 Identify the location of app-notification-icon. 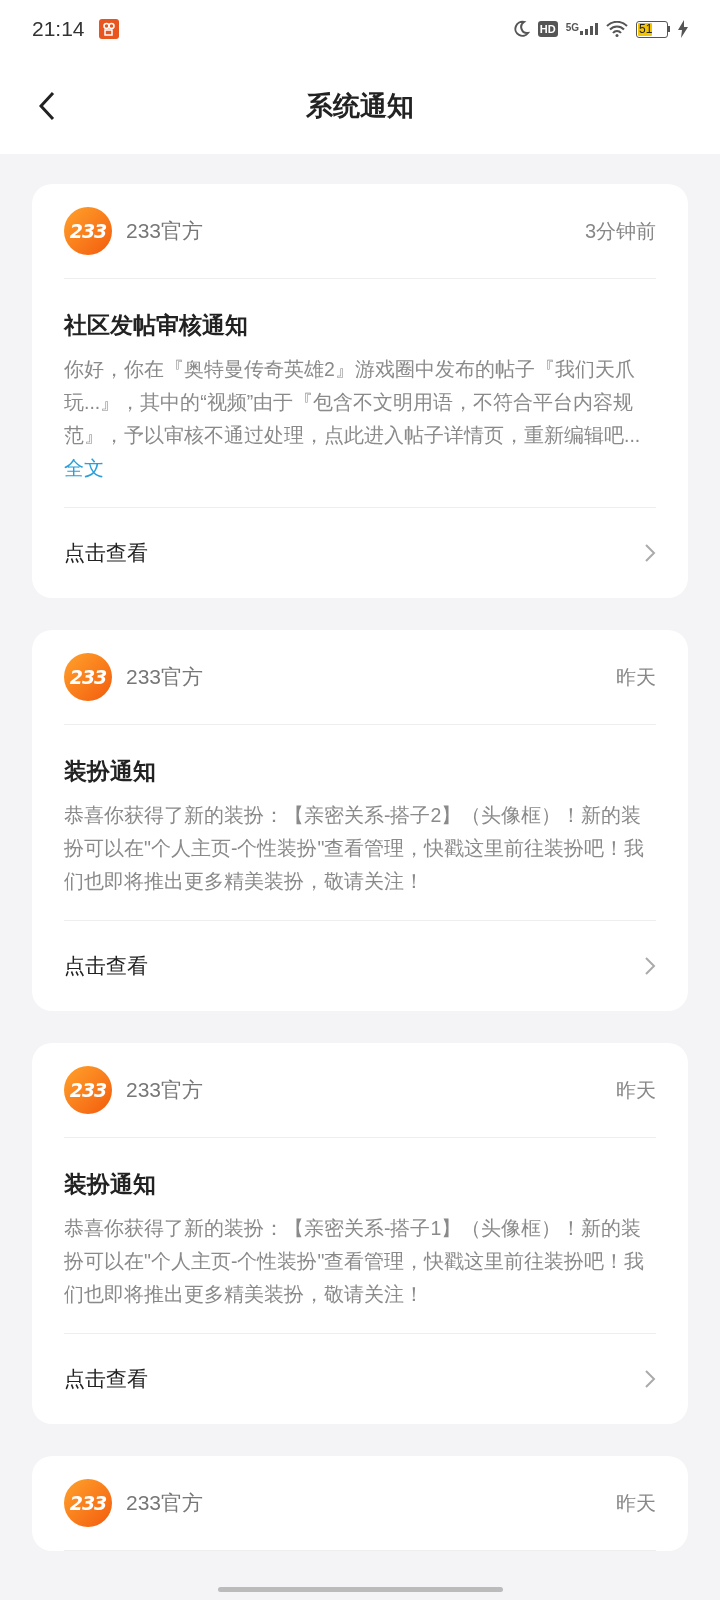
(108, 29).